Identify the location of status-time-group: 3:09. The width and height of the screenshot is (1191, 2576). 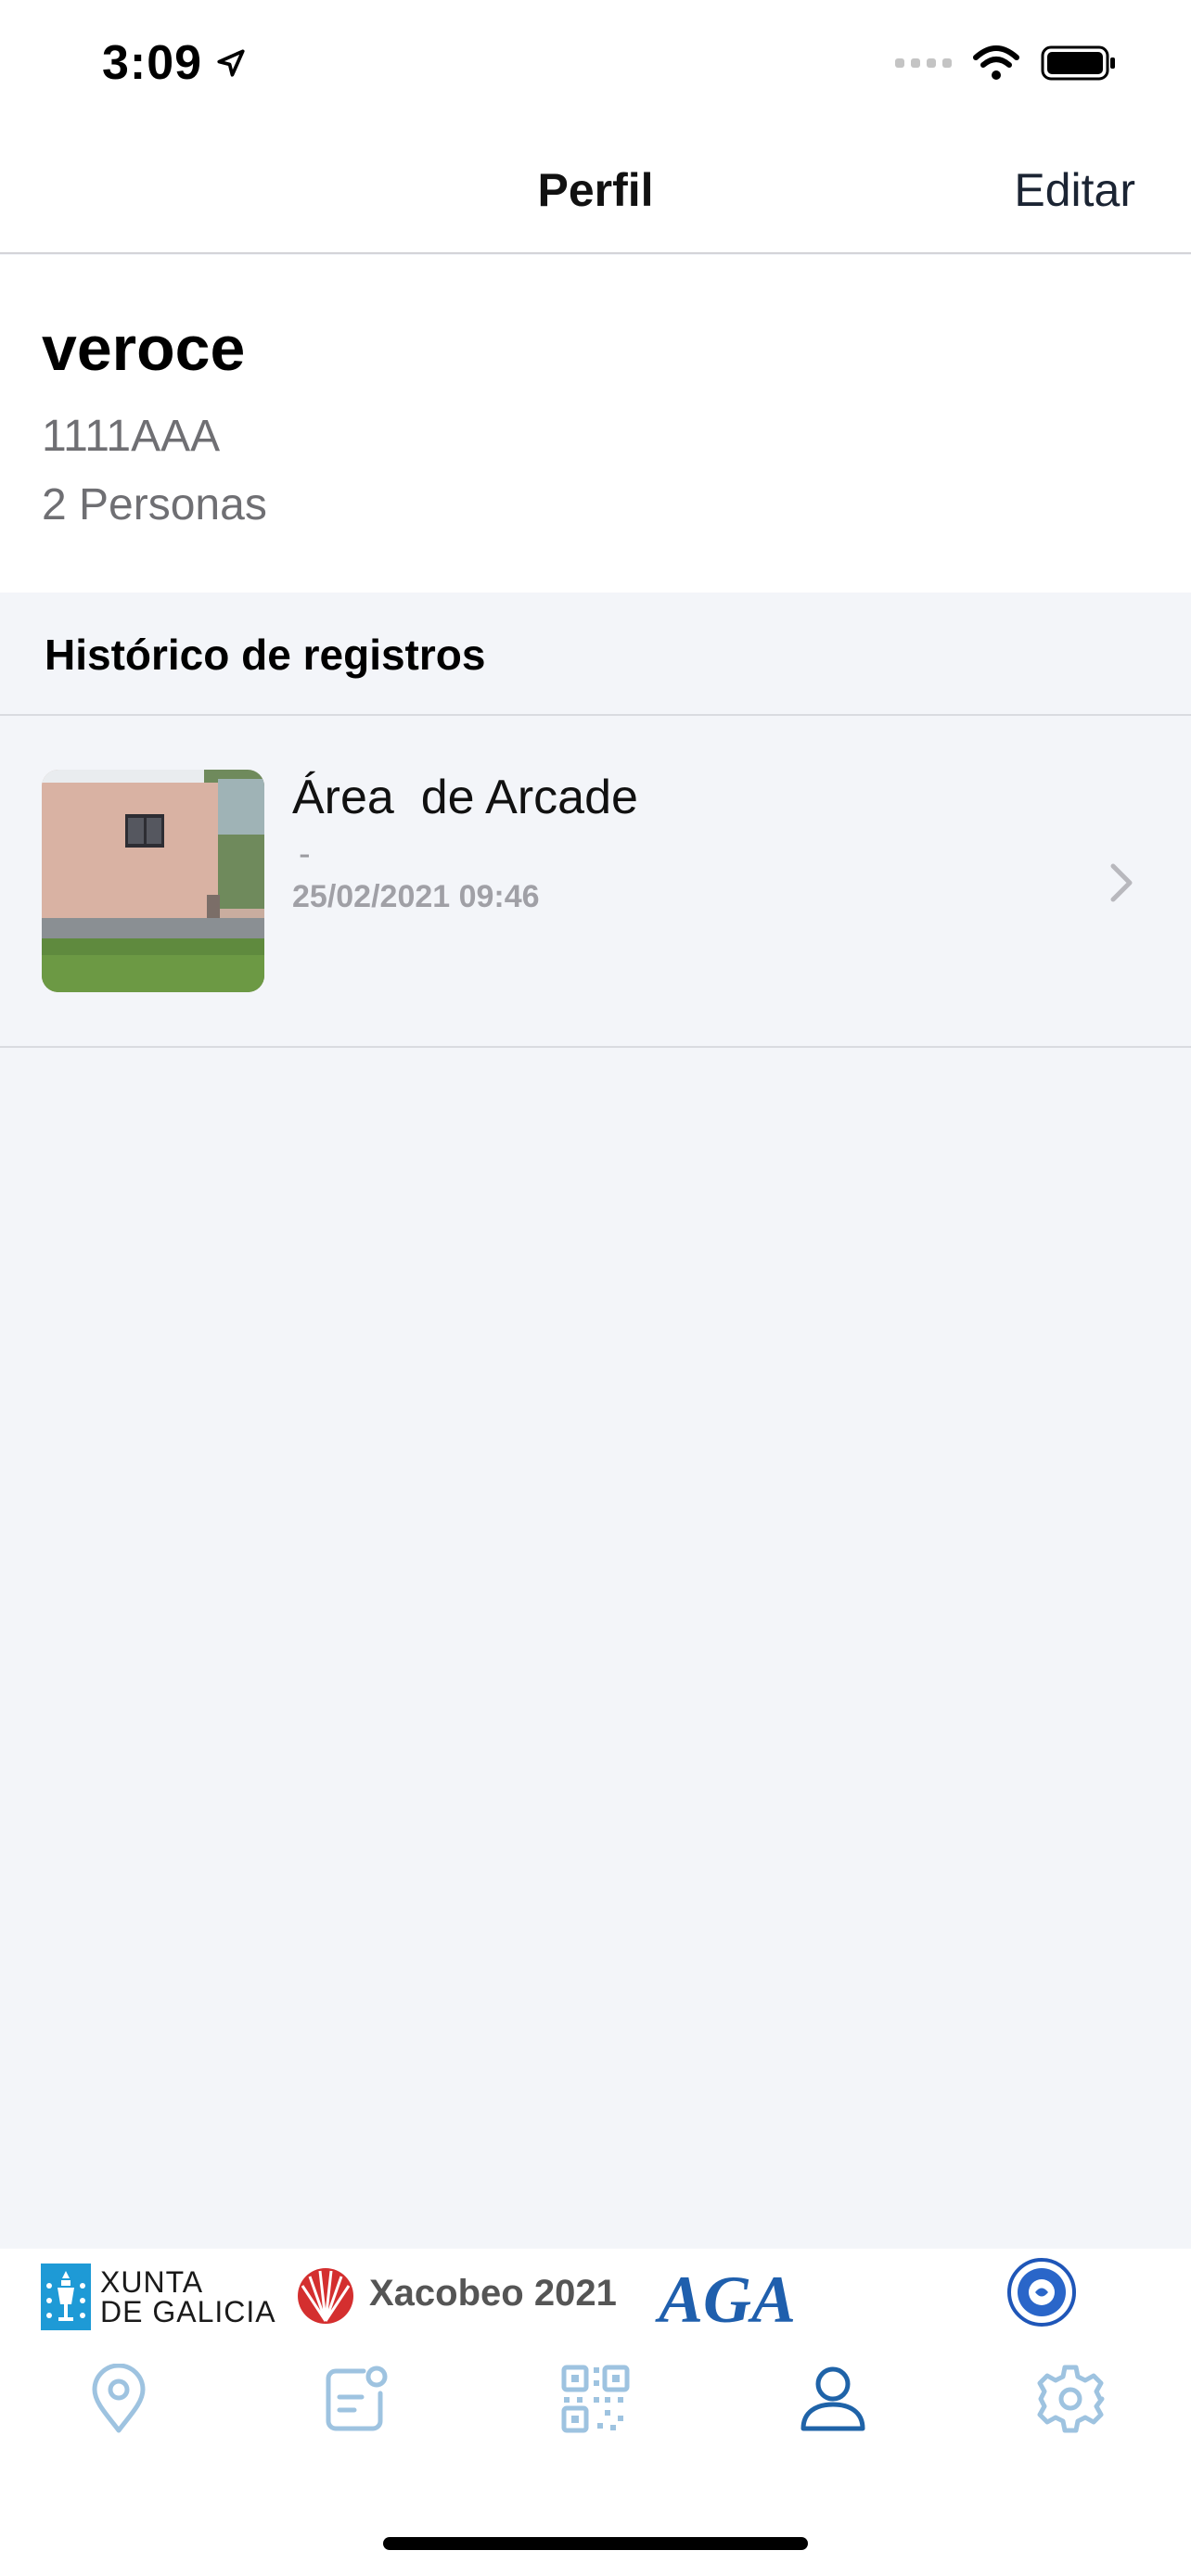
(174, 63).